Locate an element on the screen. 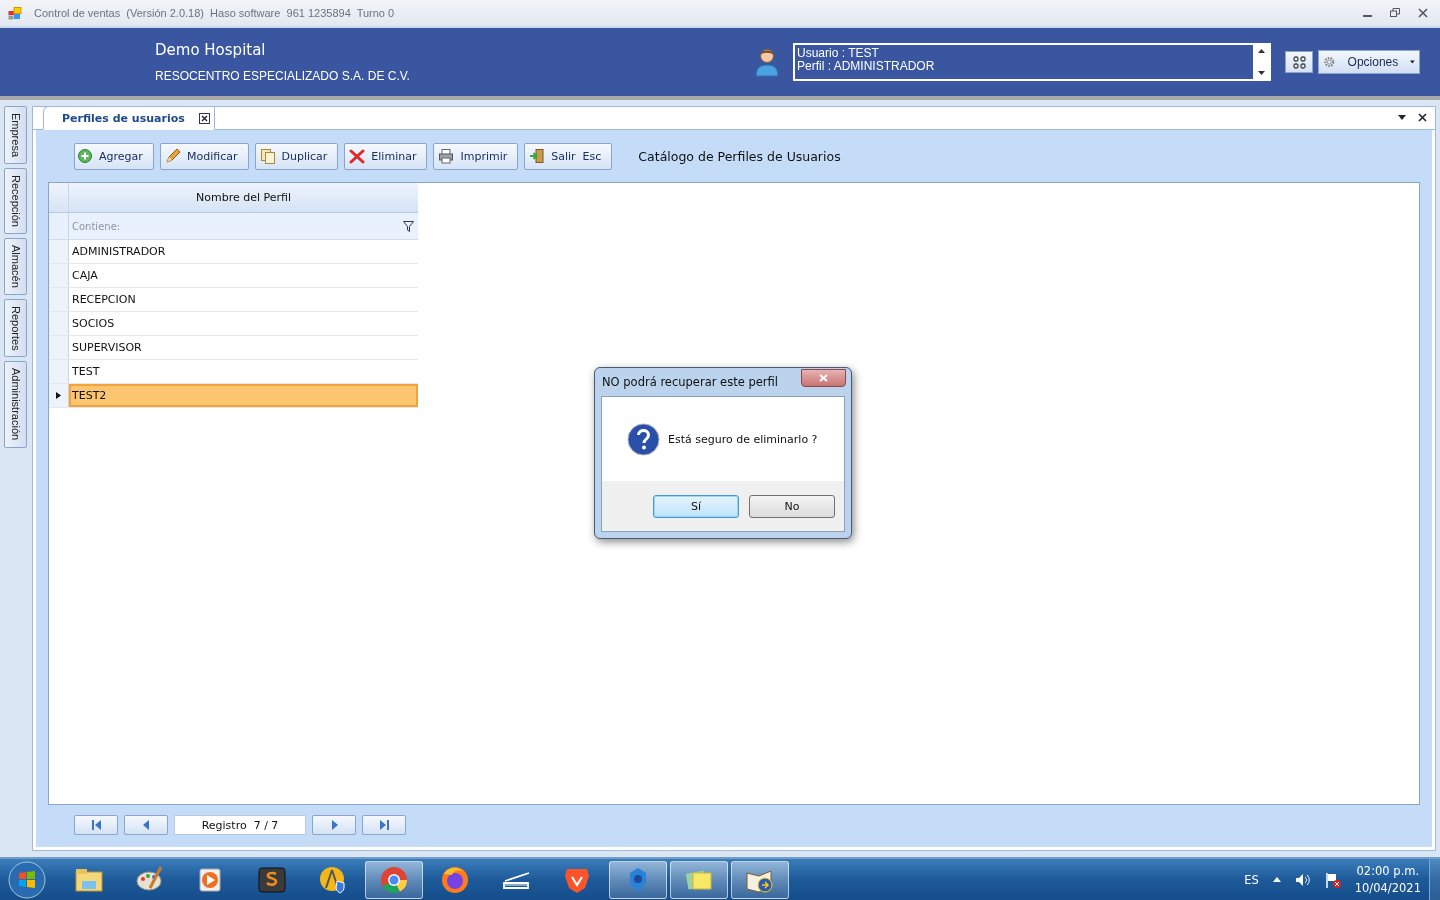 The width and height of the screenshot is (1440, 900). row-indicator is located at coordinates (59, 395).